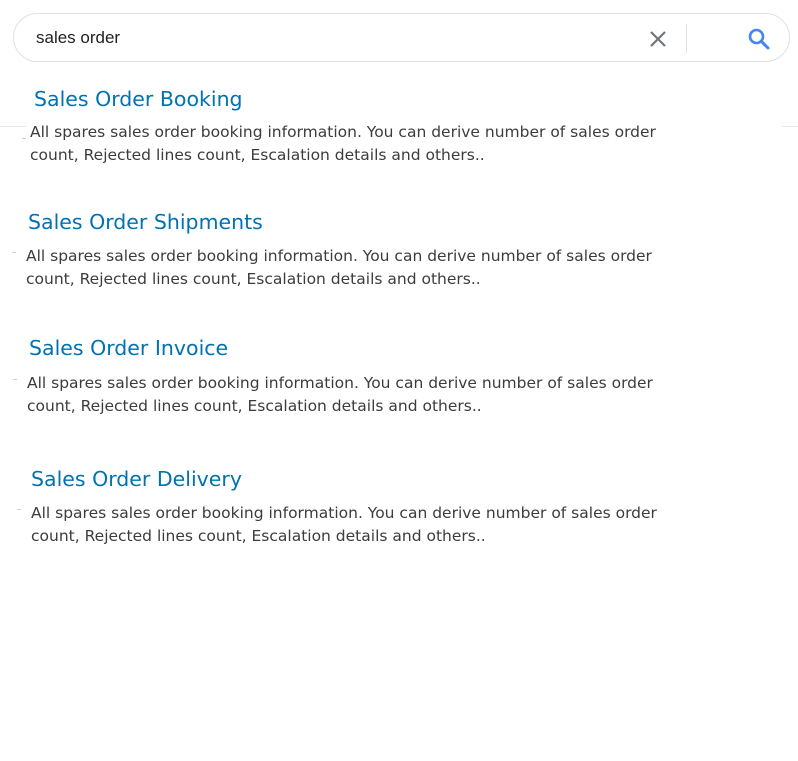  I want to click on search-bar, so click(401, 37).